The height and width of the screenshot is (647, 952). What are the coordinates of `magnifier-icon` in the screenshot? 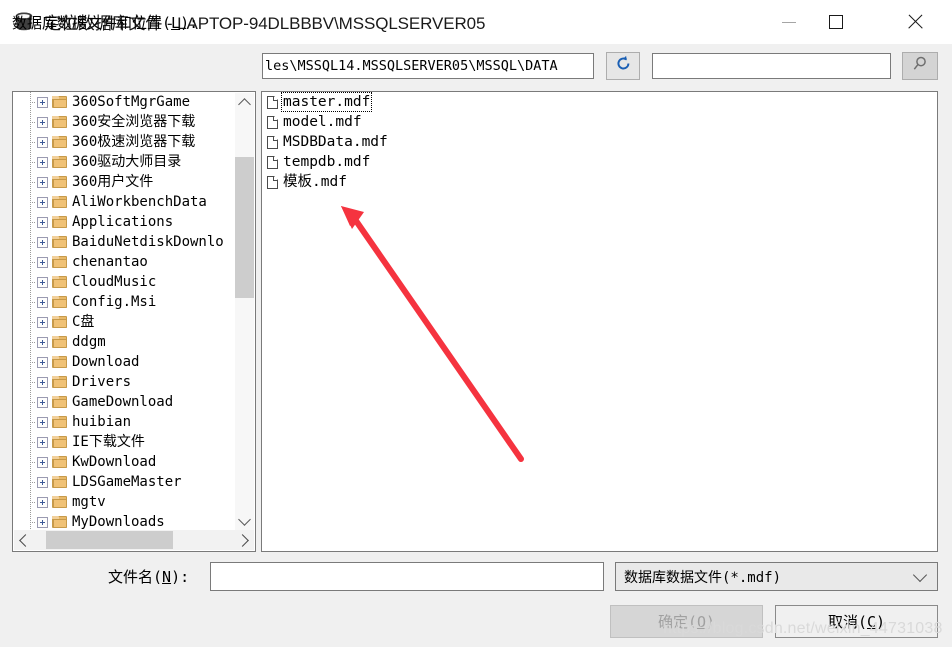 It's located at (920, 66).